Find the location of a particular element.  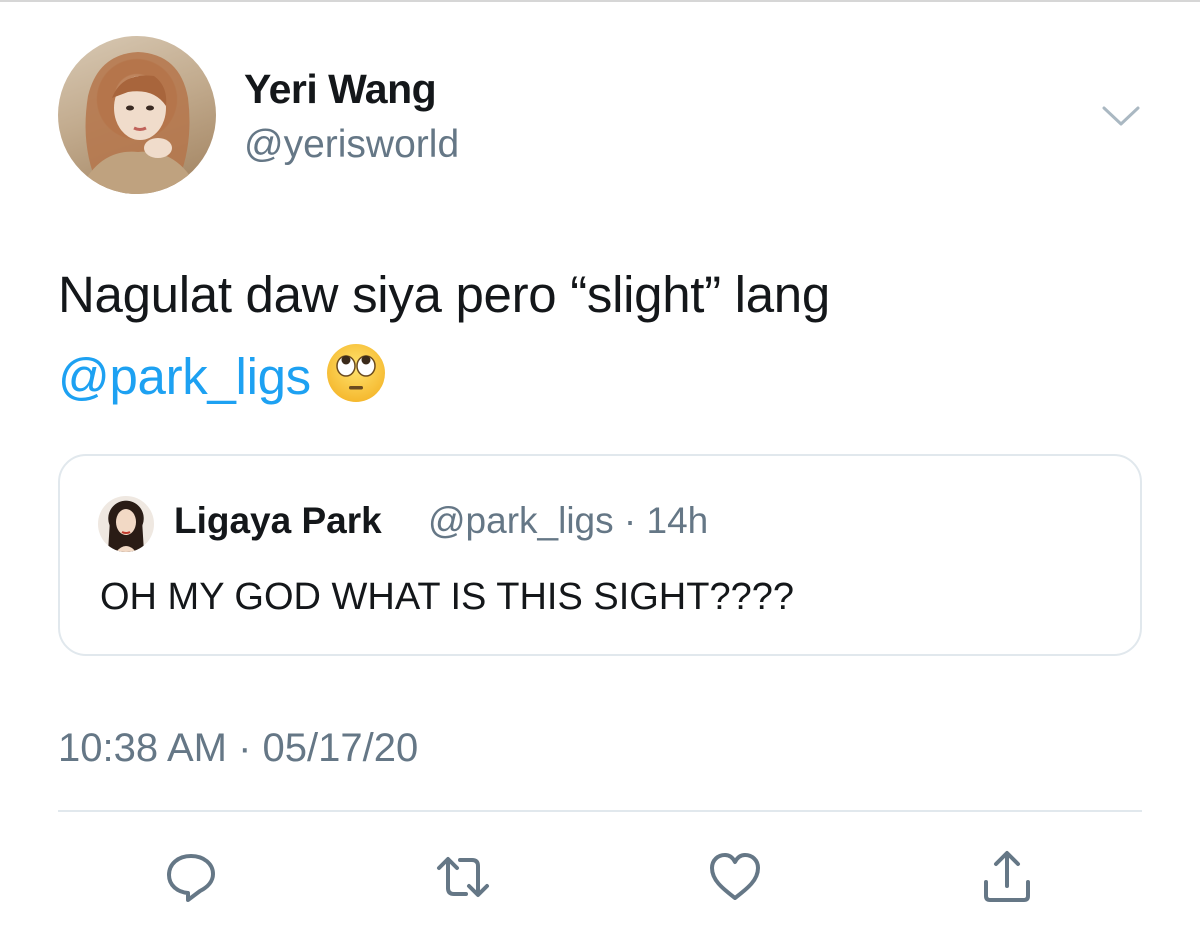

quoted-age: 14h is located at coordinates (677, 520).